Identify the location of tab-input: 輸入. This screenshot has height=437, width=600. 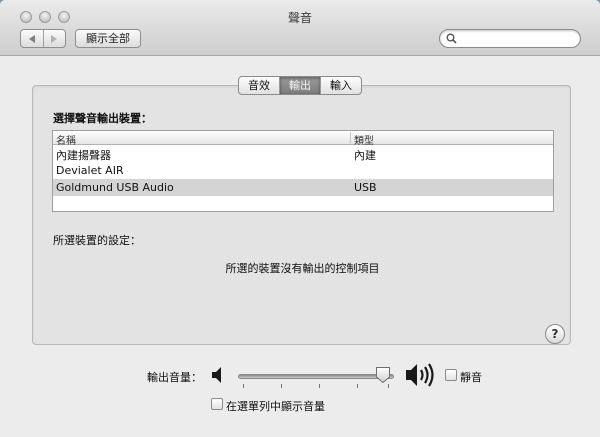
(340, 85).